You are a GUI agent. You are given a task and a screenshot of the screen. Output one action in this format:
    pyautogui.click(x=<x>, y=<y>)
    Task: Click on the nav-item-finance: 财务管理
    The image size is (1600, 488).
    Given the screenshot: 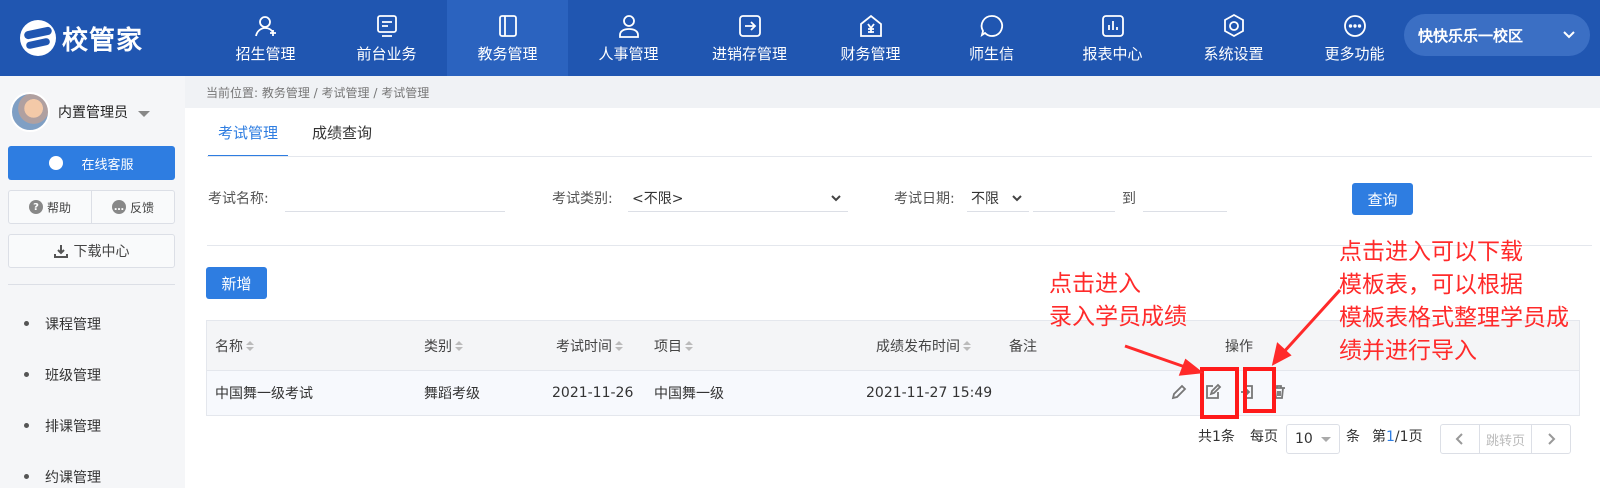 What is the action you would take?
    pyautogui.click(x=870, y=38)
    